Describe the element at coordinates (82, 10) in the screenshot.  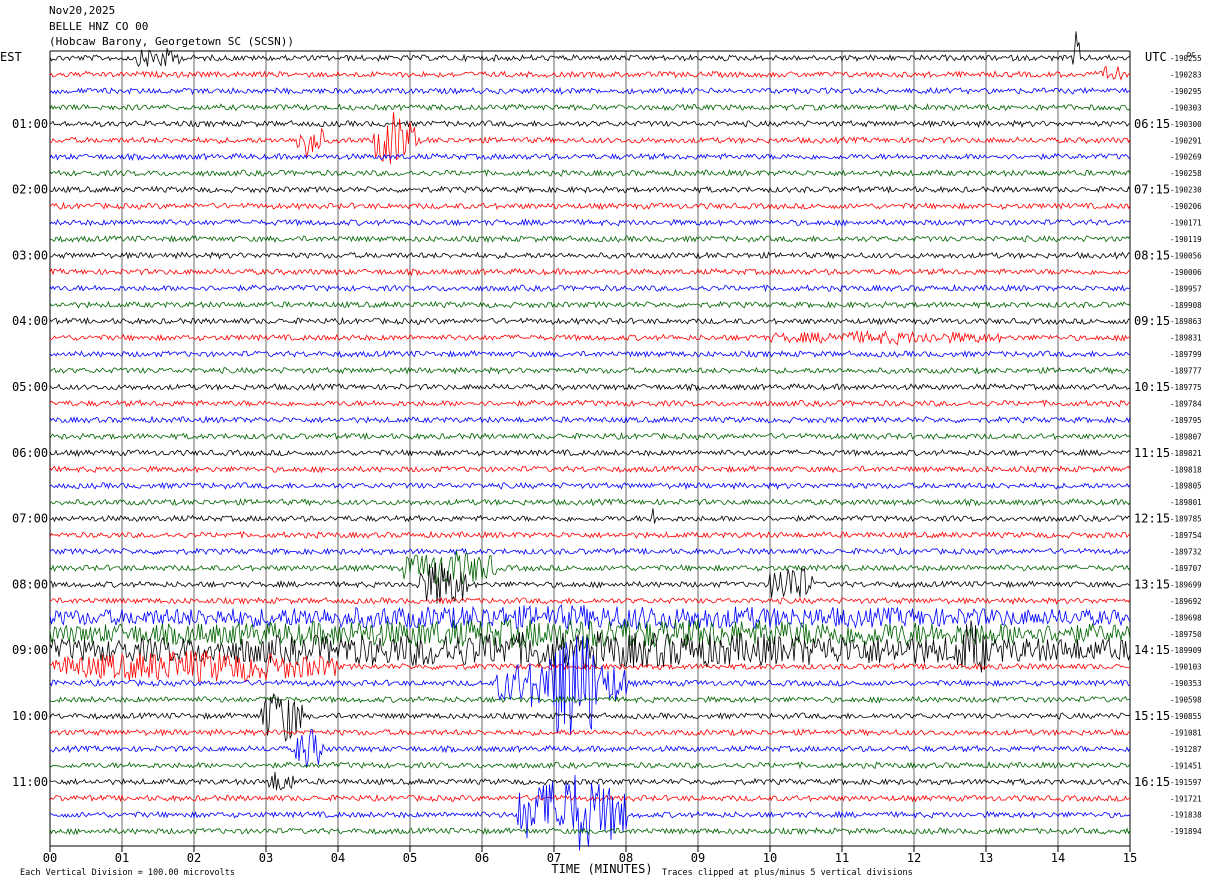
I see `date-label: Nov20,2025` at that location.